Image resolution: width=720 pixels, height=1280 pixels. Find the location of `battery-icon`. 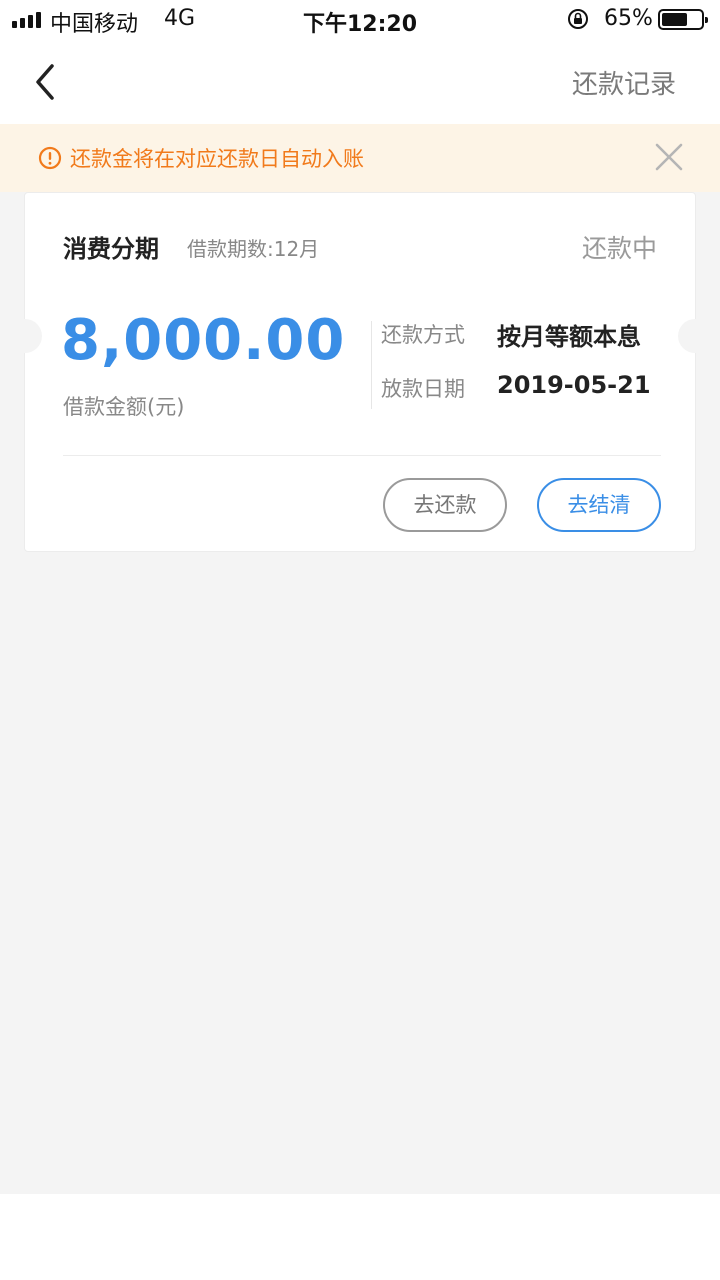

battery-icon is located at coordinates (683, 19).